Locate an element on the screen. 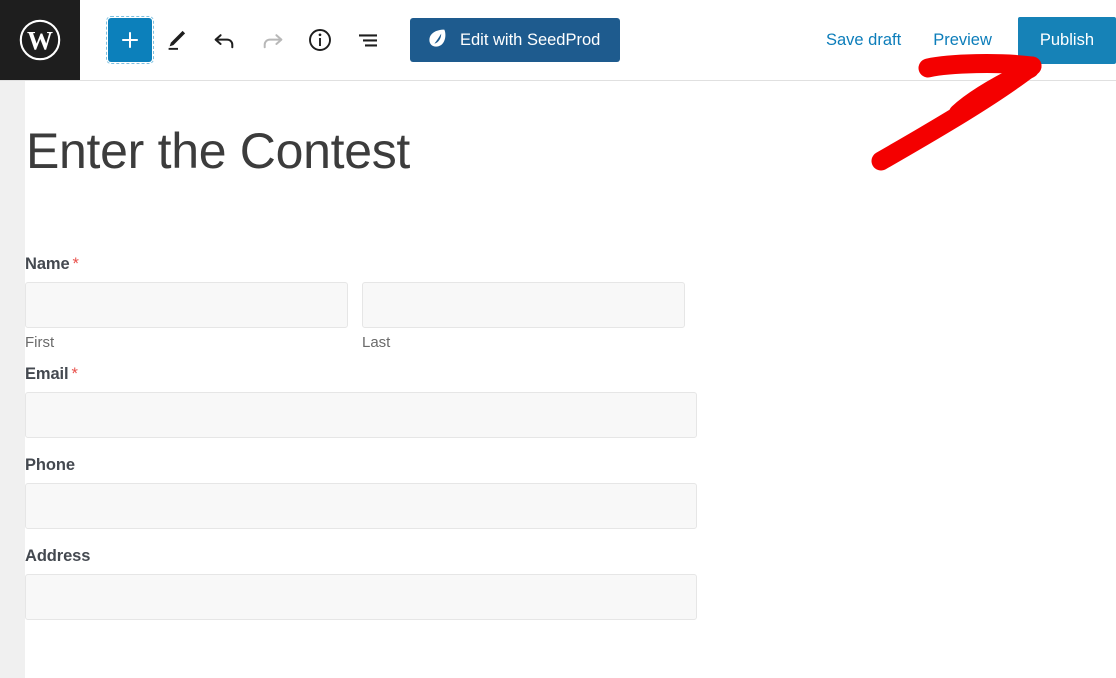  name-first-input is located at coordinates (186, 305).